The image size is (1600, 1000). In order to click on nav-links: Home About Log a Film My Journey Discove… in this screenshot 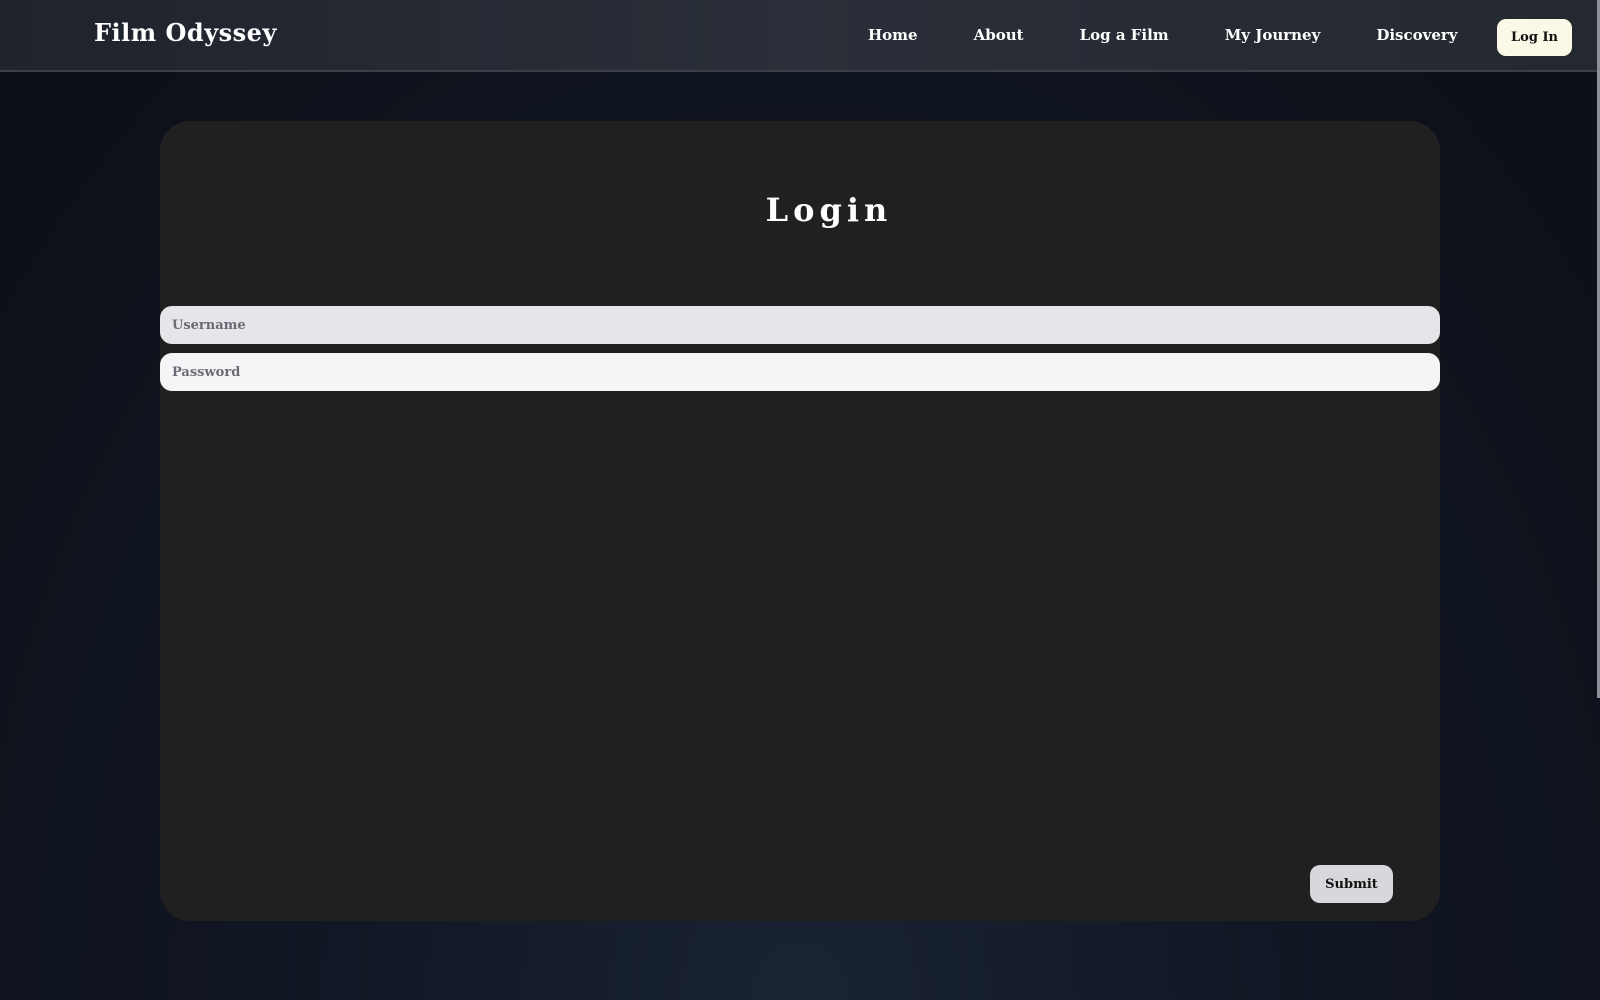, I will do `click(1162, 35)`.